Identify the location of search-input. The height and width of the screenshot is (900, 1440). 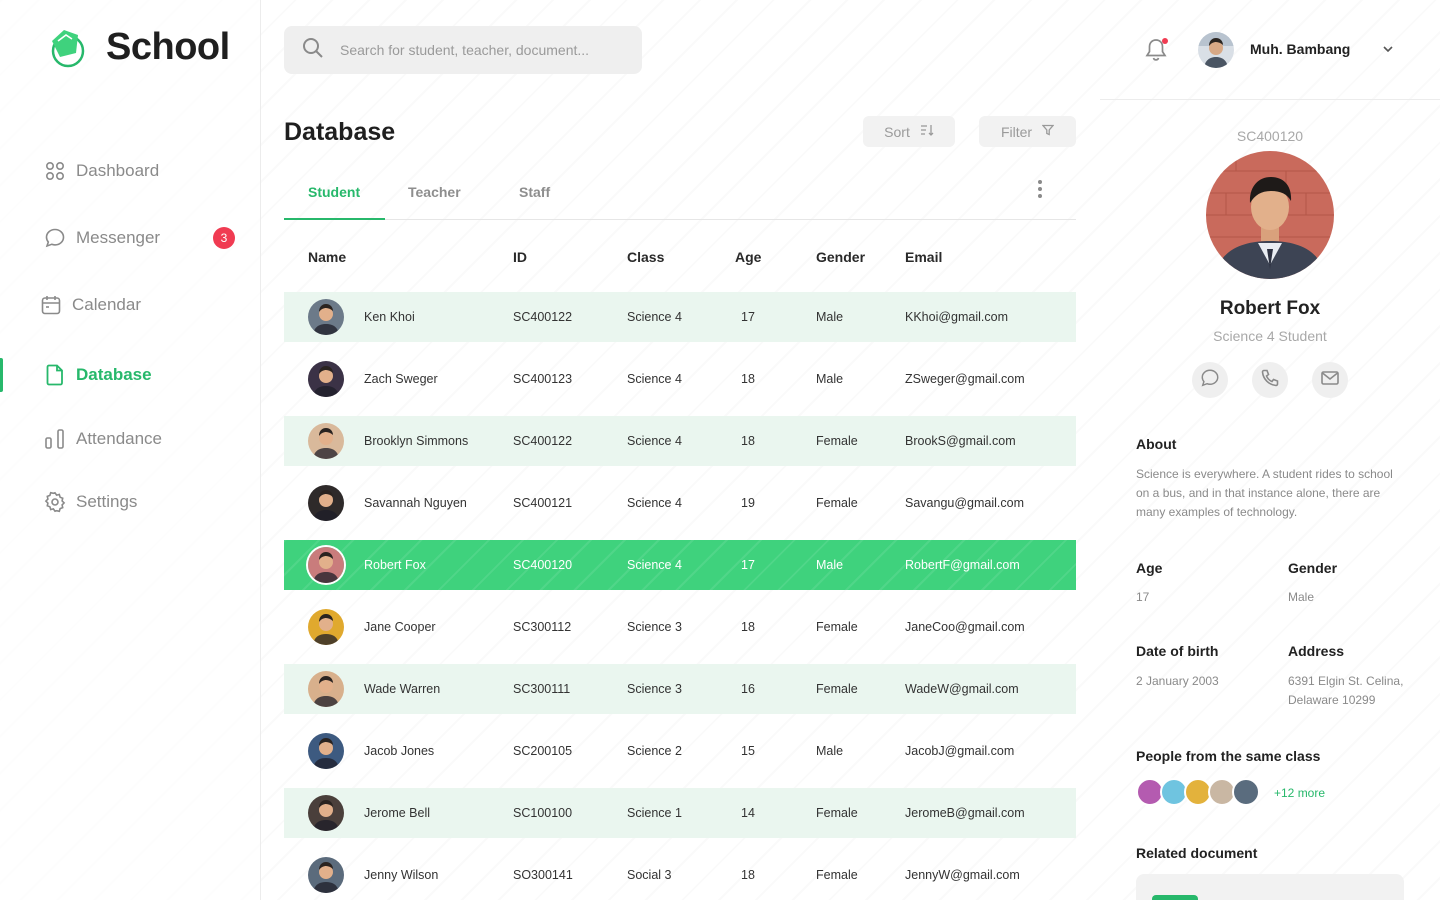
(480, 50).